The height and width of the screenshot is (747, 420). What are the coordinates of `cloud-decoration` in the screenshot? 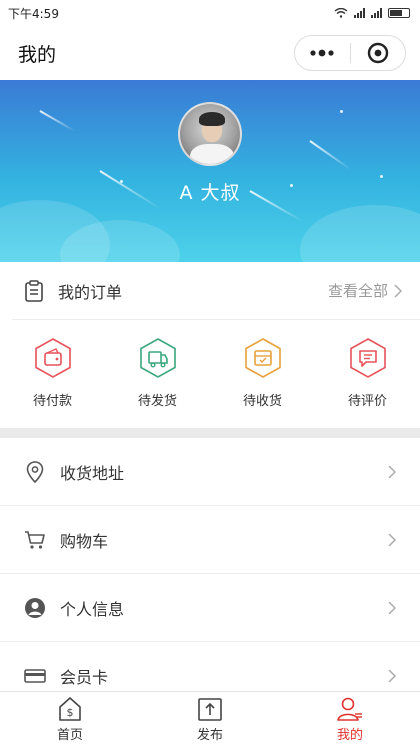 It's located at (360, 233).